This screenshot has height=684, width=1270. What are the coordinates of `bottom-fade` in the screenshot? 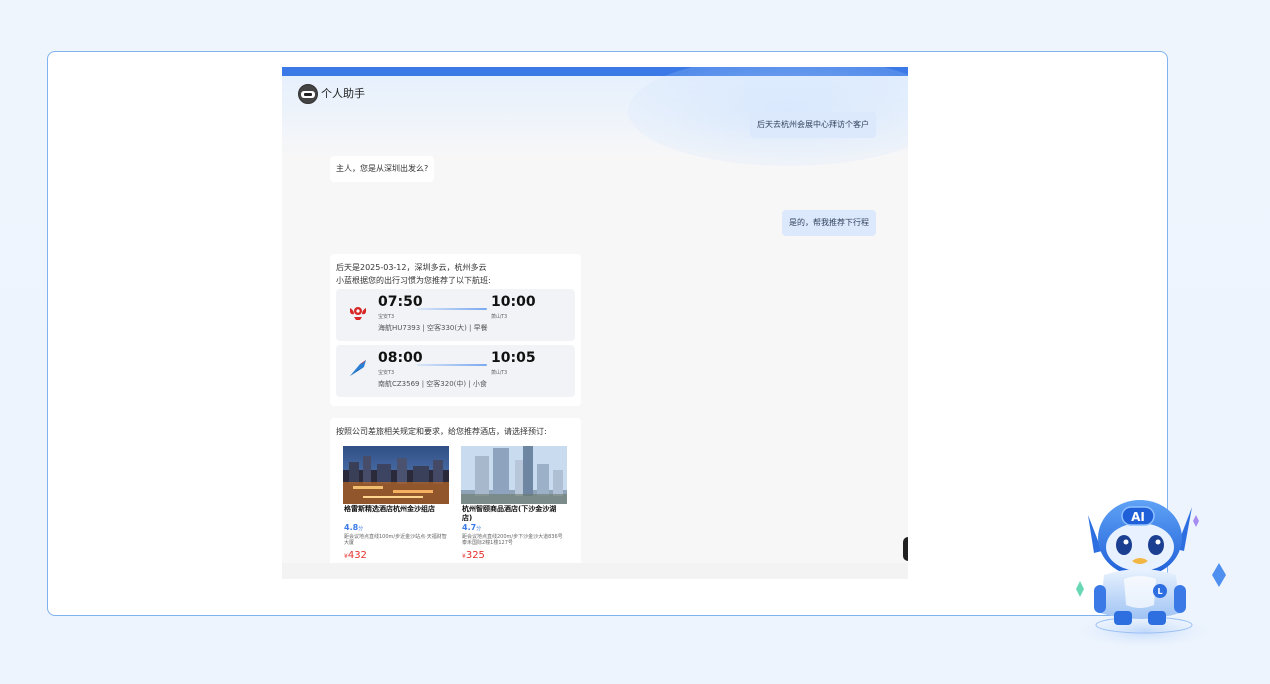 It's located at (595, 571).